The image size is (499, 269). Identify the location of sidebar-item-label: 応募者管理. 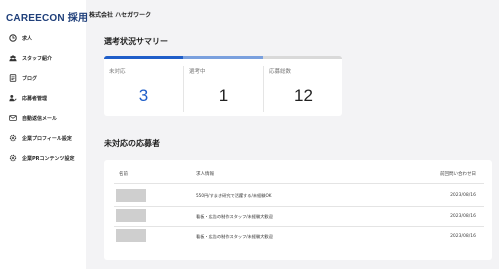
(35, 98).